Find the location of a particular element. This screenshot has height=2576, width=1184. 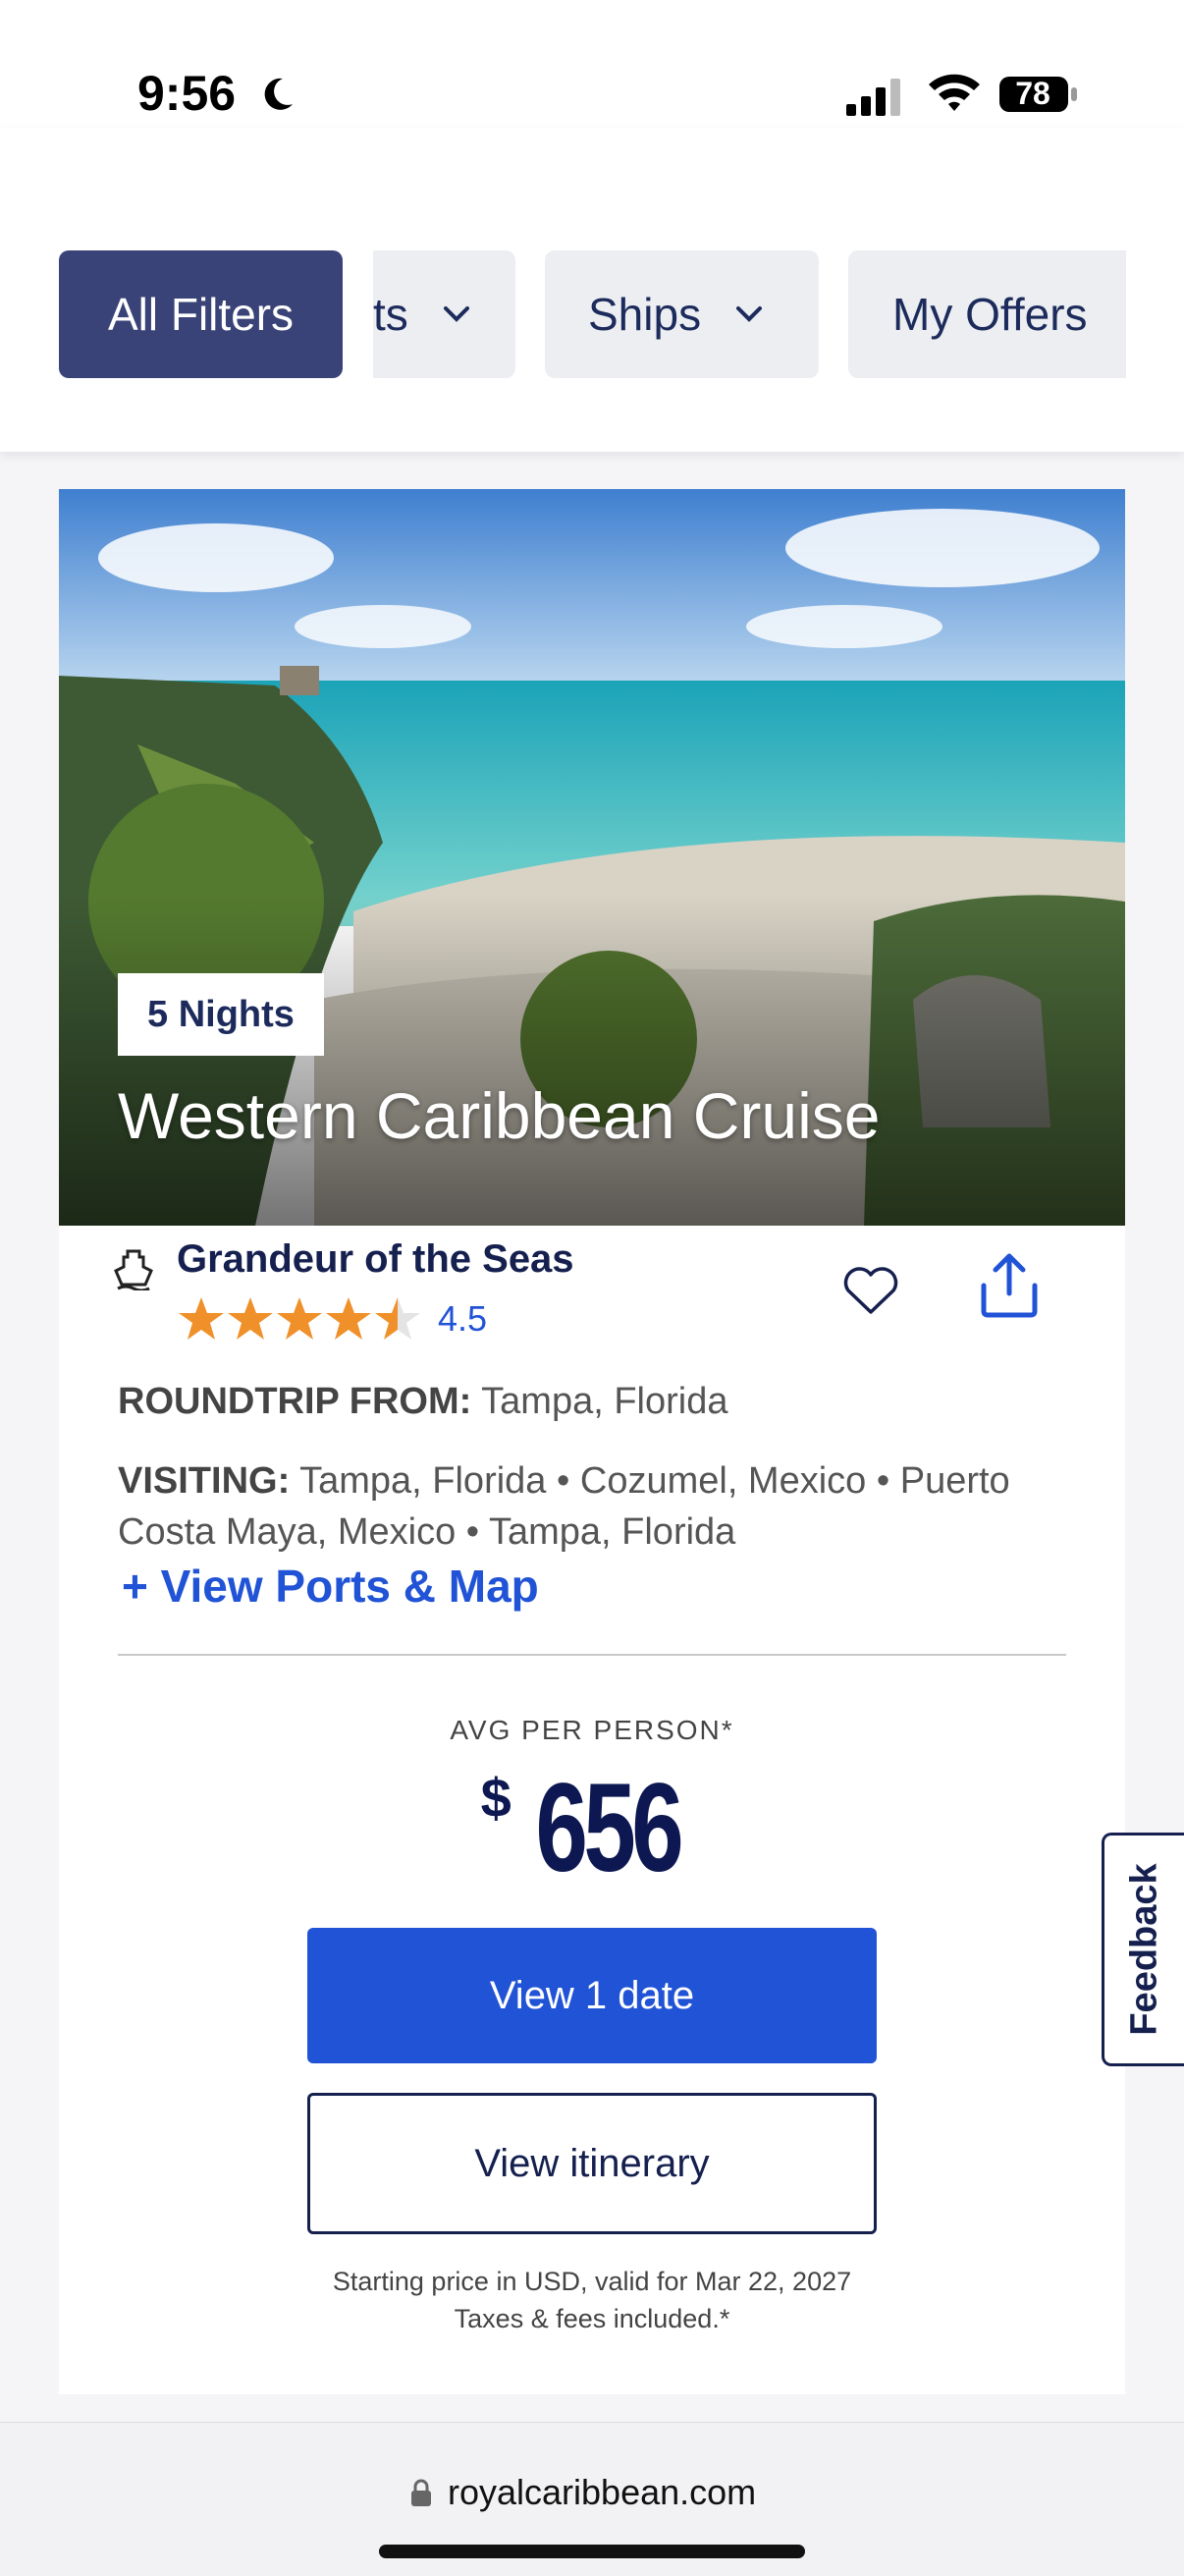

view-dates-label: View 1 date is located at coordinates (592, 1995).